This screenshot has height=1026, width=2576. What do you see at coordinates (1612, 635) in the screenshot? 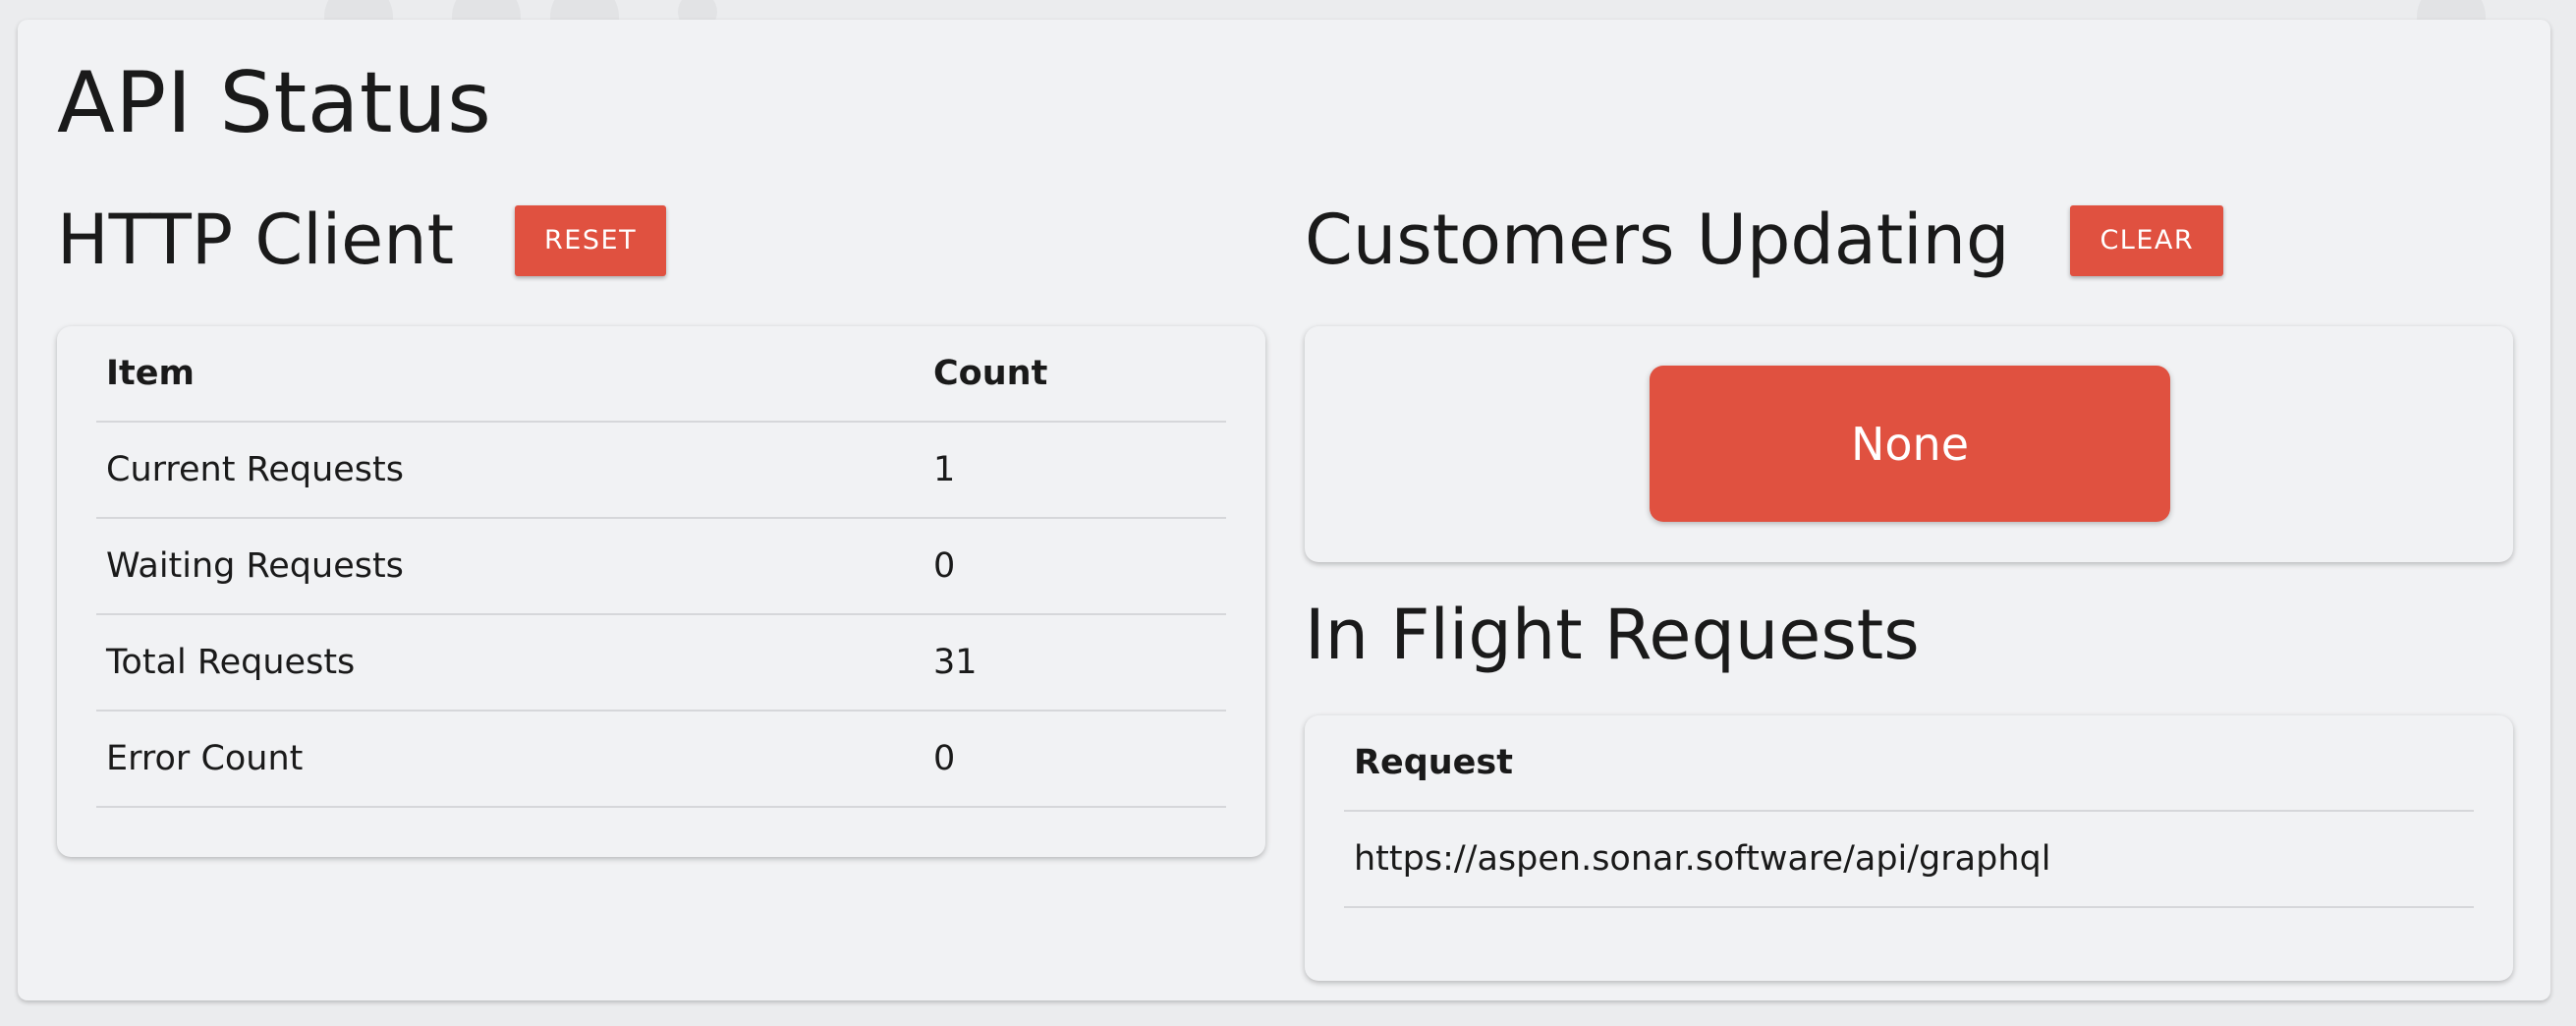
I see `in-flight-heading: In Flight Requests` at bounding box center [1612, 635].